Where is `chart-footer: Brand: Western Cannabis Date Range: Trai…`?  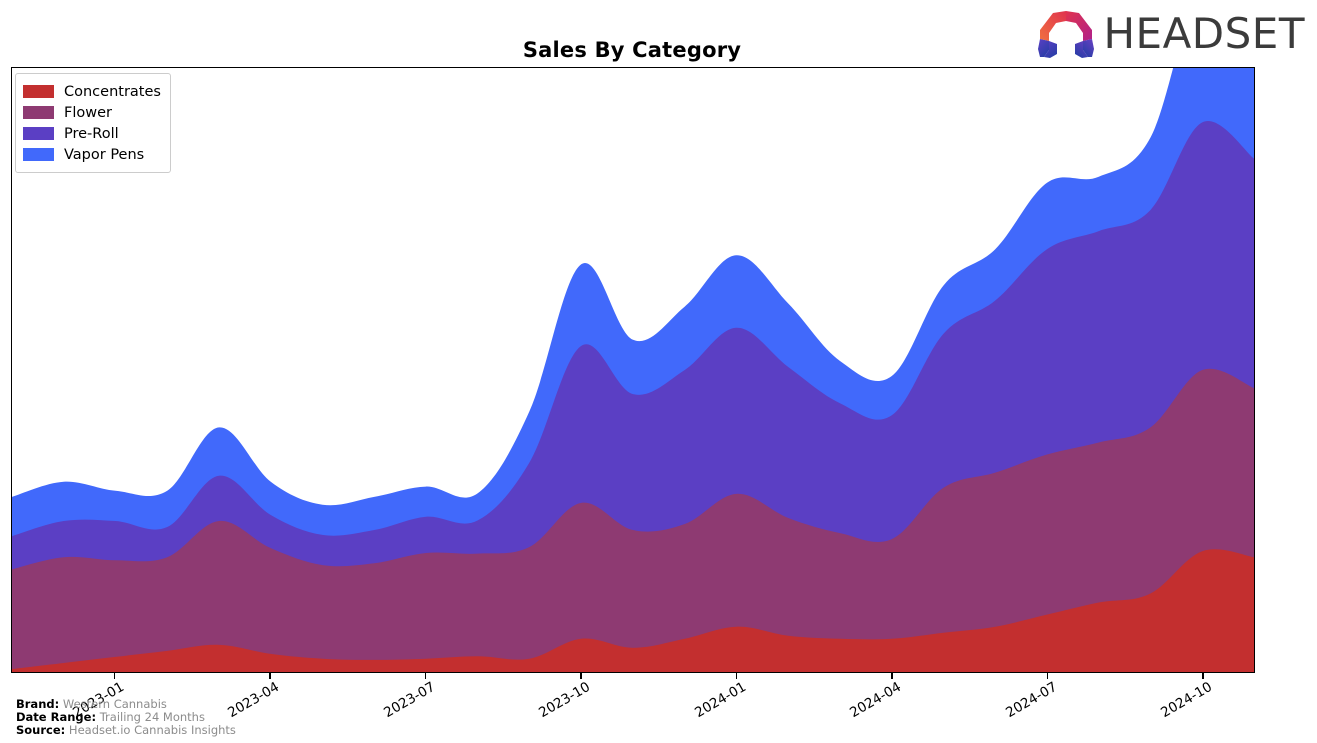
chart-footer: Brand: Western Cannabis Date Range: Trai… is located at coordinates (126, 717).